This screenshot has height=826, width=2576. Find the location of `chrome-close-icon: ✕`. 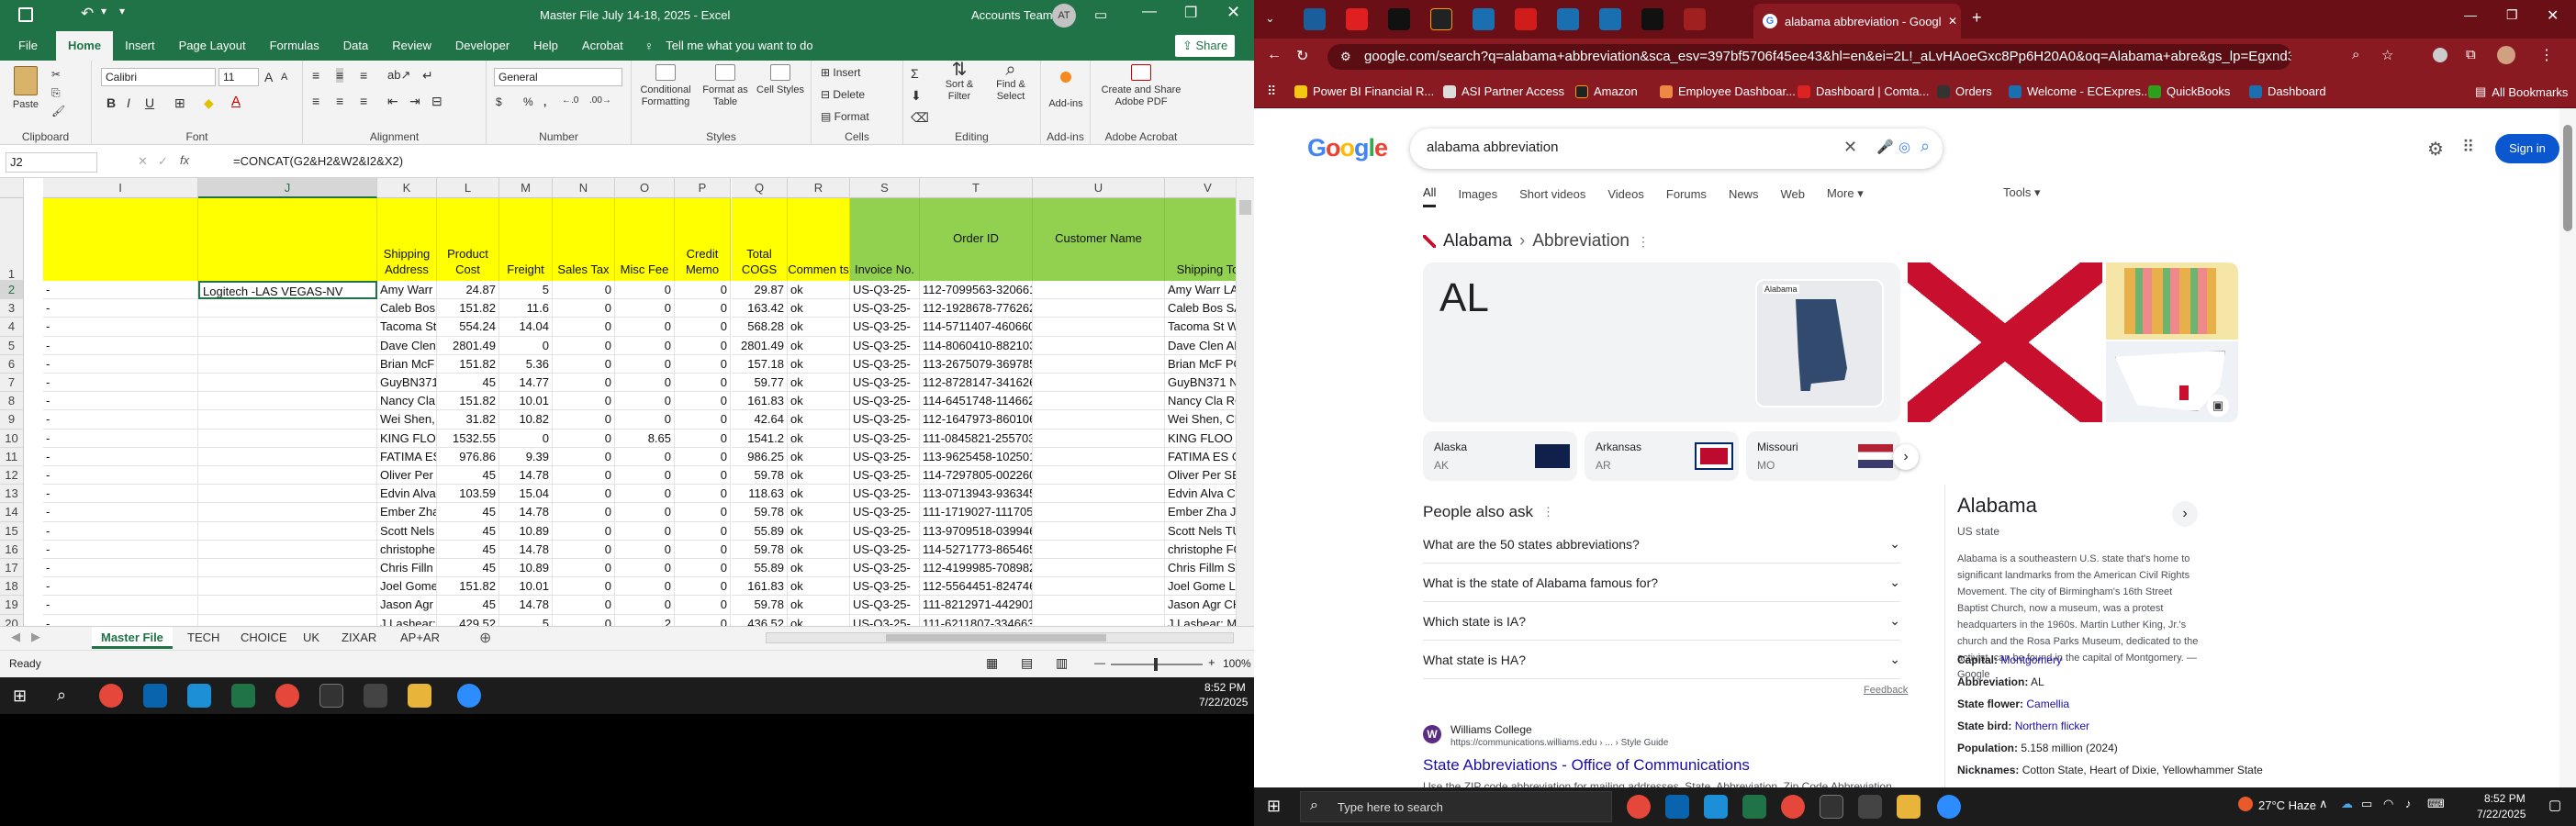

chrome-close-icon: ✕ is located at coordinates (2553, 16).